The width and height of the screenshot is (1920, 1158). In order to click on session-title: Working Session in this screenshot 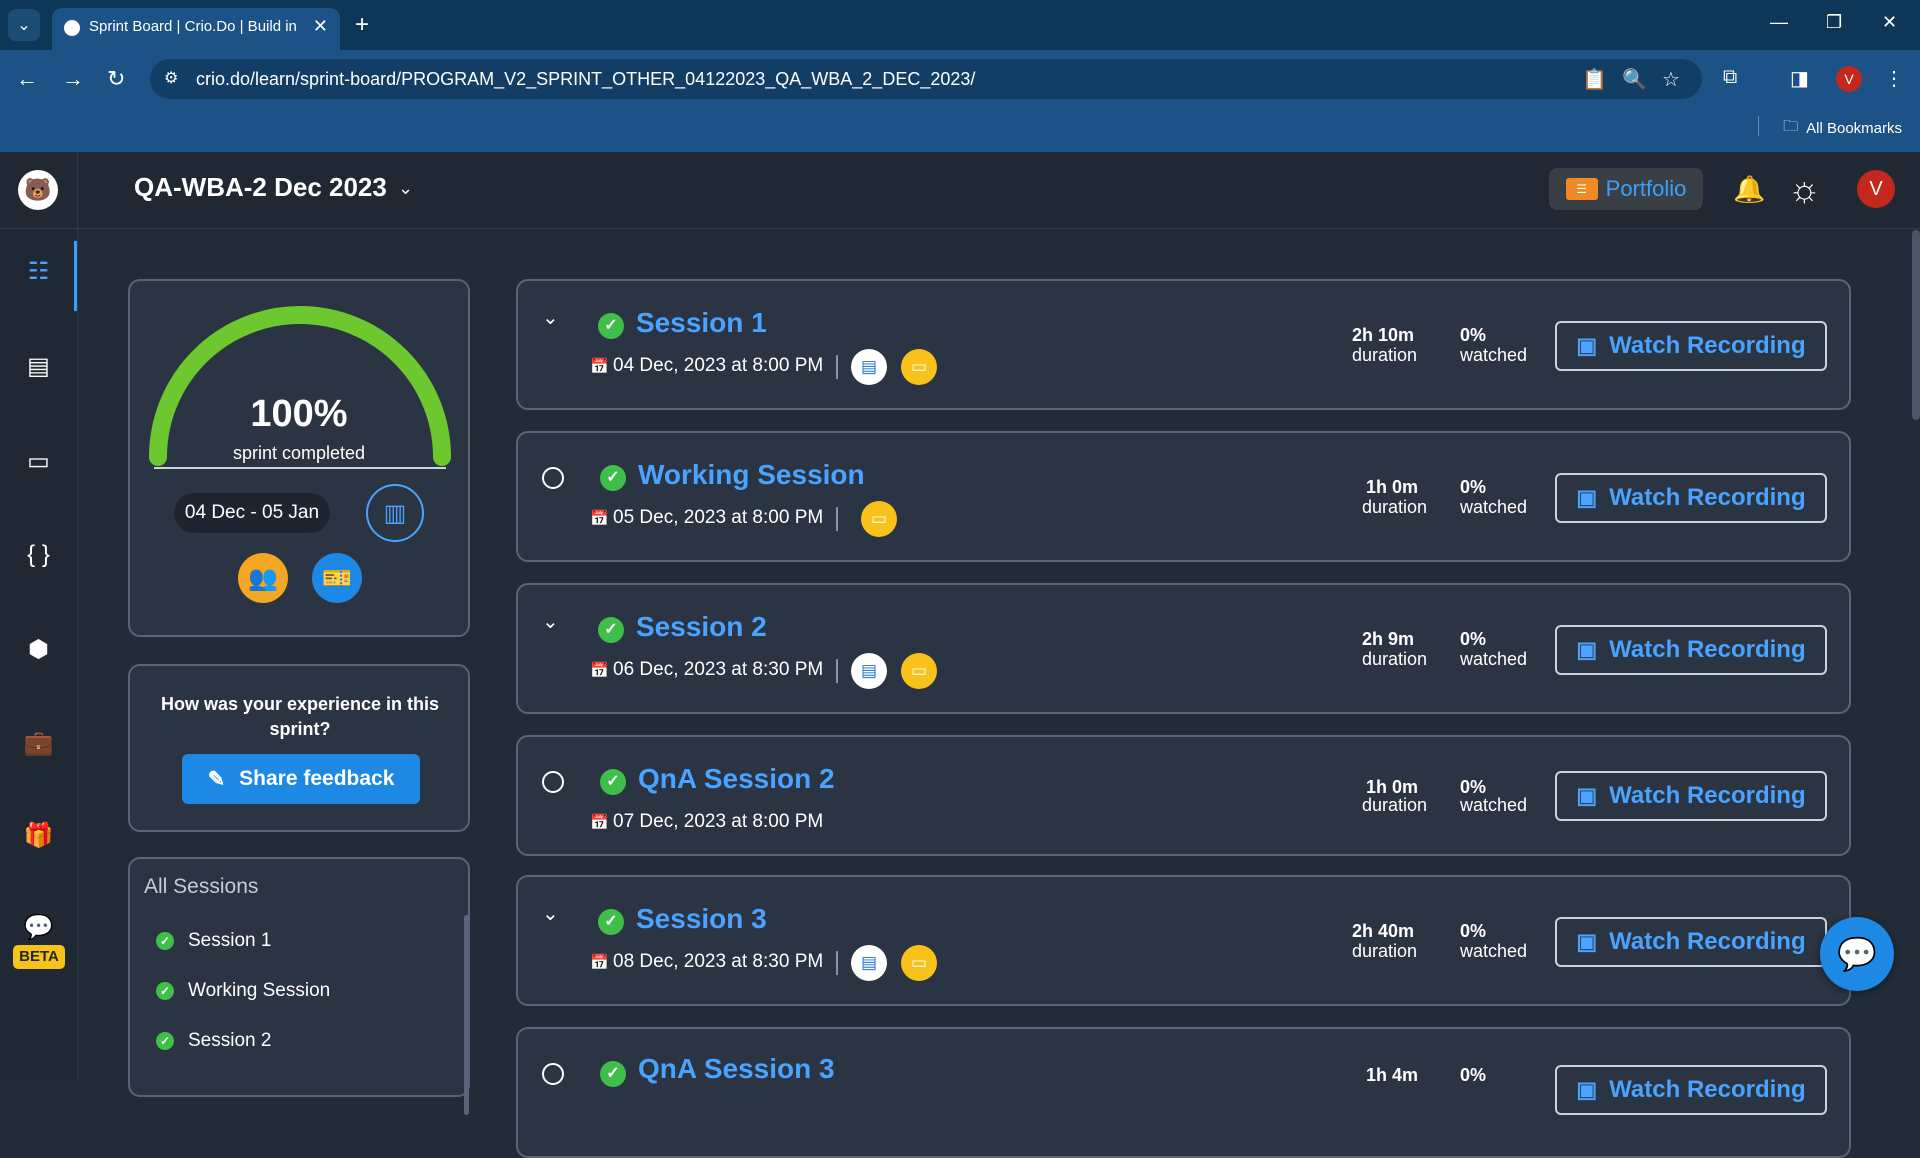, I will do `click(751, 475)`.